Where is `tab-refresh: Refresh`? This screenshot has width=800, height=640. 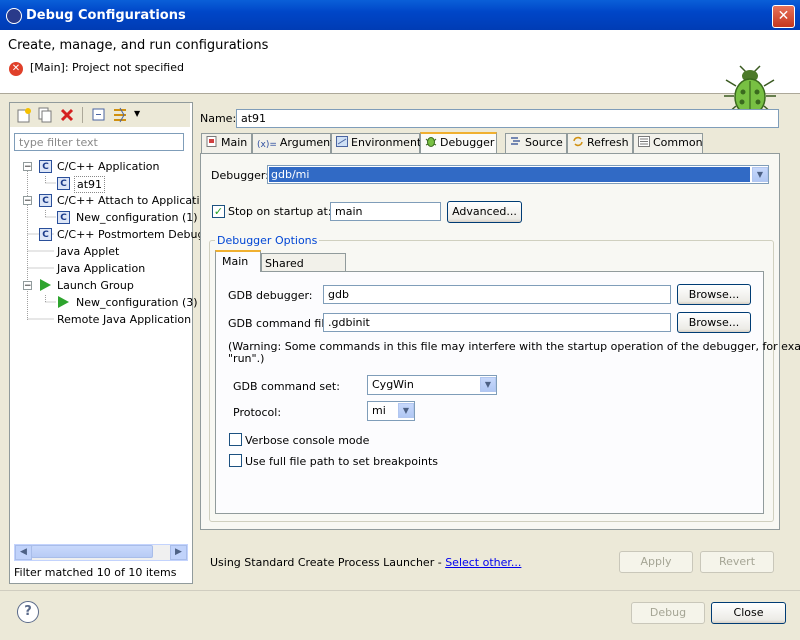
tab-refresh: Refresh is located at coordinates (600, 143).